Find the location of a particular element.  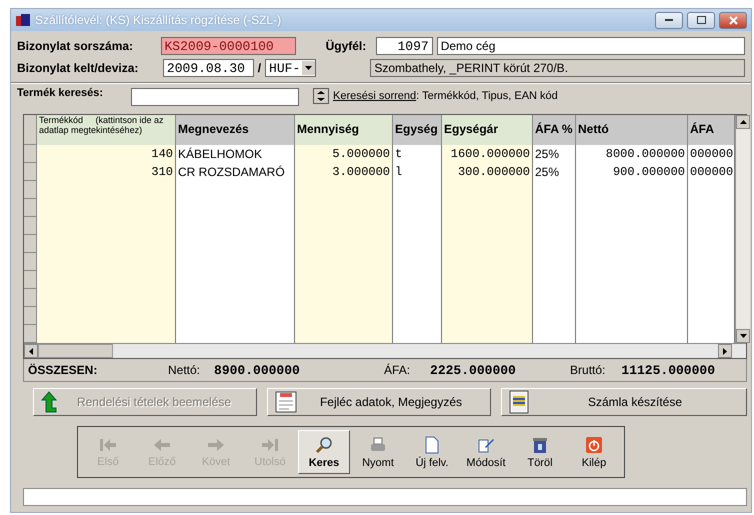

field-label: Bizonylat kelt/deviza: is located at coordinates (78, 68).